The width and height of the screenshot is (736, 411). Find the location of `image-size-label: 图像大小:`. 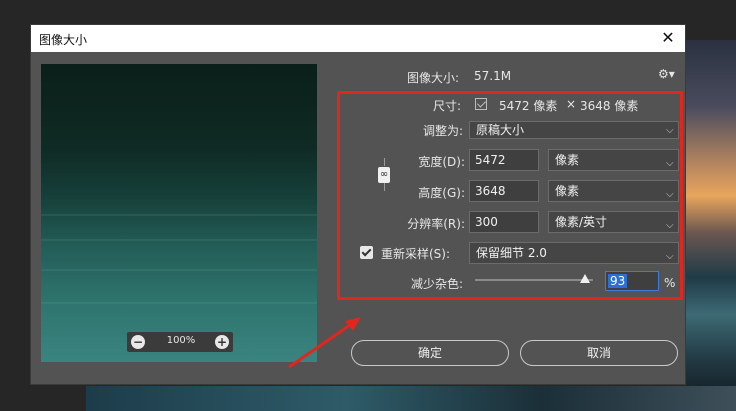

image-size-label: 图像大小: is located at coordinates (433, 78).